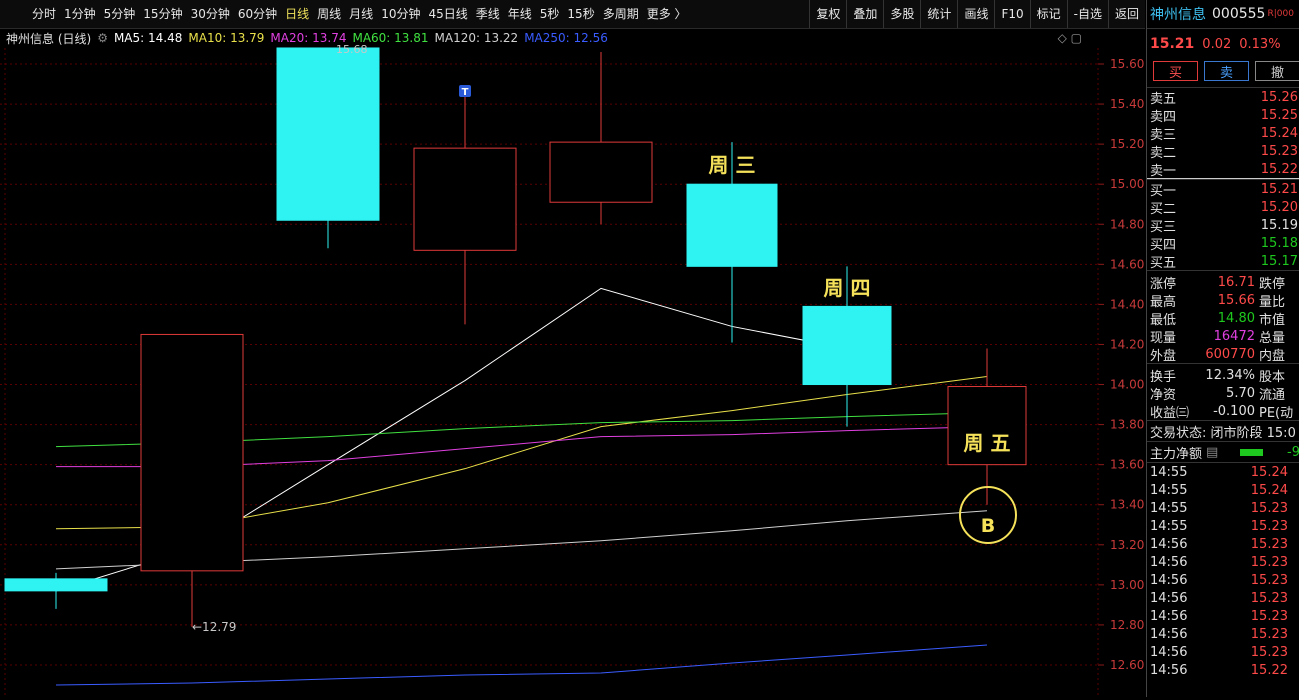 This screenshot has height=700, width=1299. I want to click on stat-row: 净资 5.70 流通, so click(1223, 393).